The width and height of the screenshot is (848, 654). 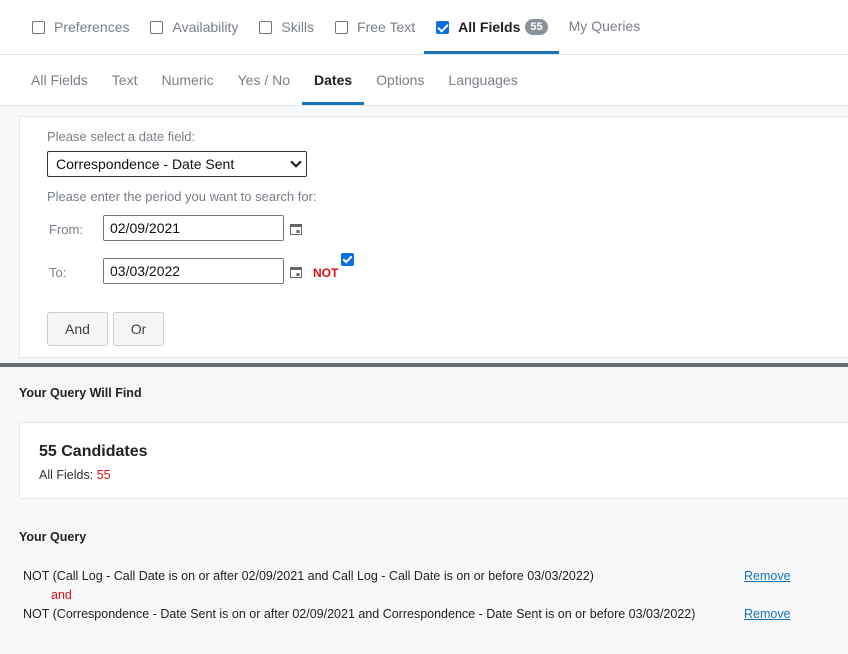 I want to click on and-button: And, so click(x=77, y=329).